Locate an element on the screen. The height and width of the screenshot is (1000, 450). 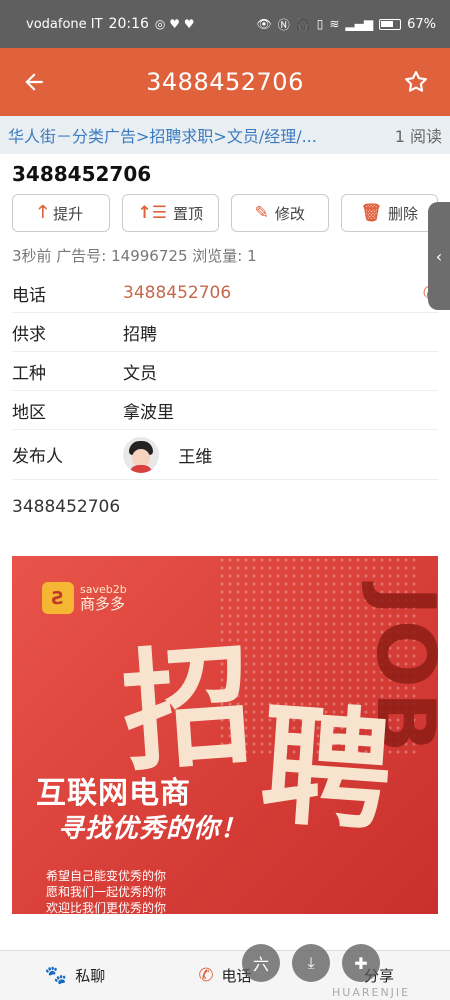
info-row-job: 工种 文员 is located at coordinates (225, 371).